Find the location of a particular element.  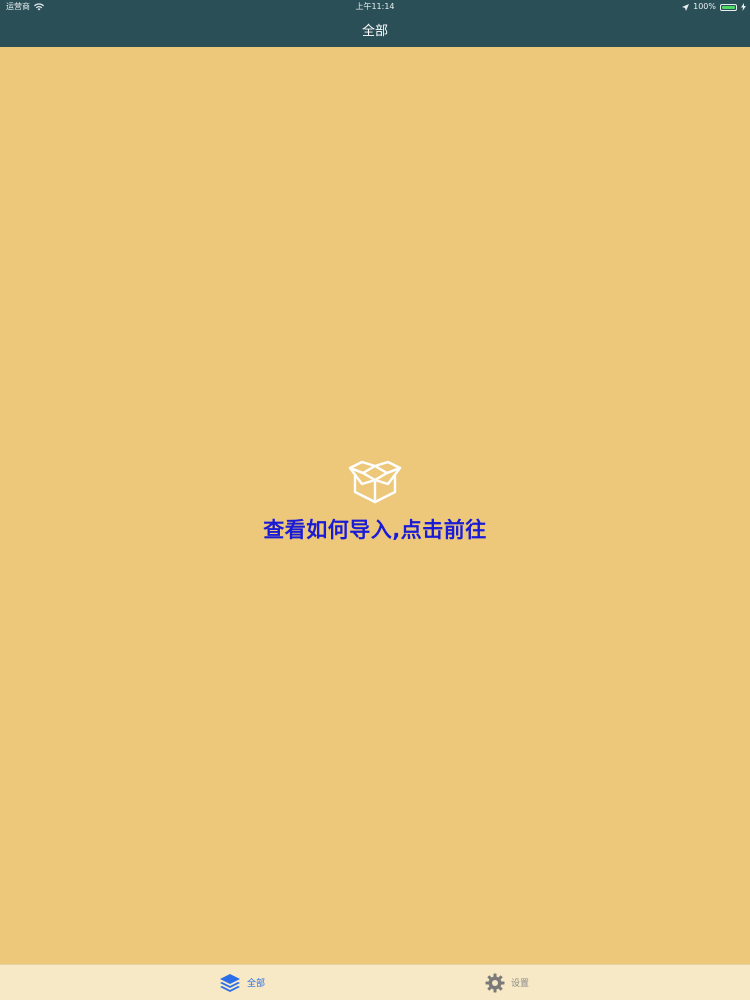

status-bar: 运营商 上午11:14 100% is located at coordinates (375, 7).